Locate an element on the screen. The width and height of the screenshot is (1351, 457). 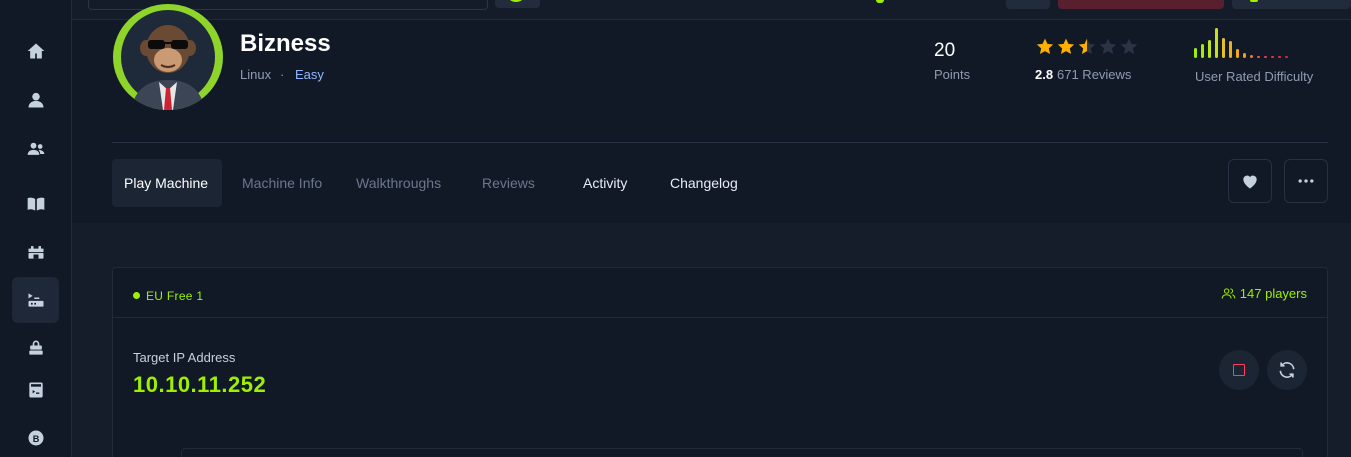
tab-machine-info: Machine Info is located at coordinates (282, 183).